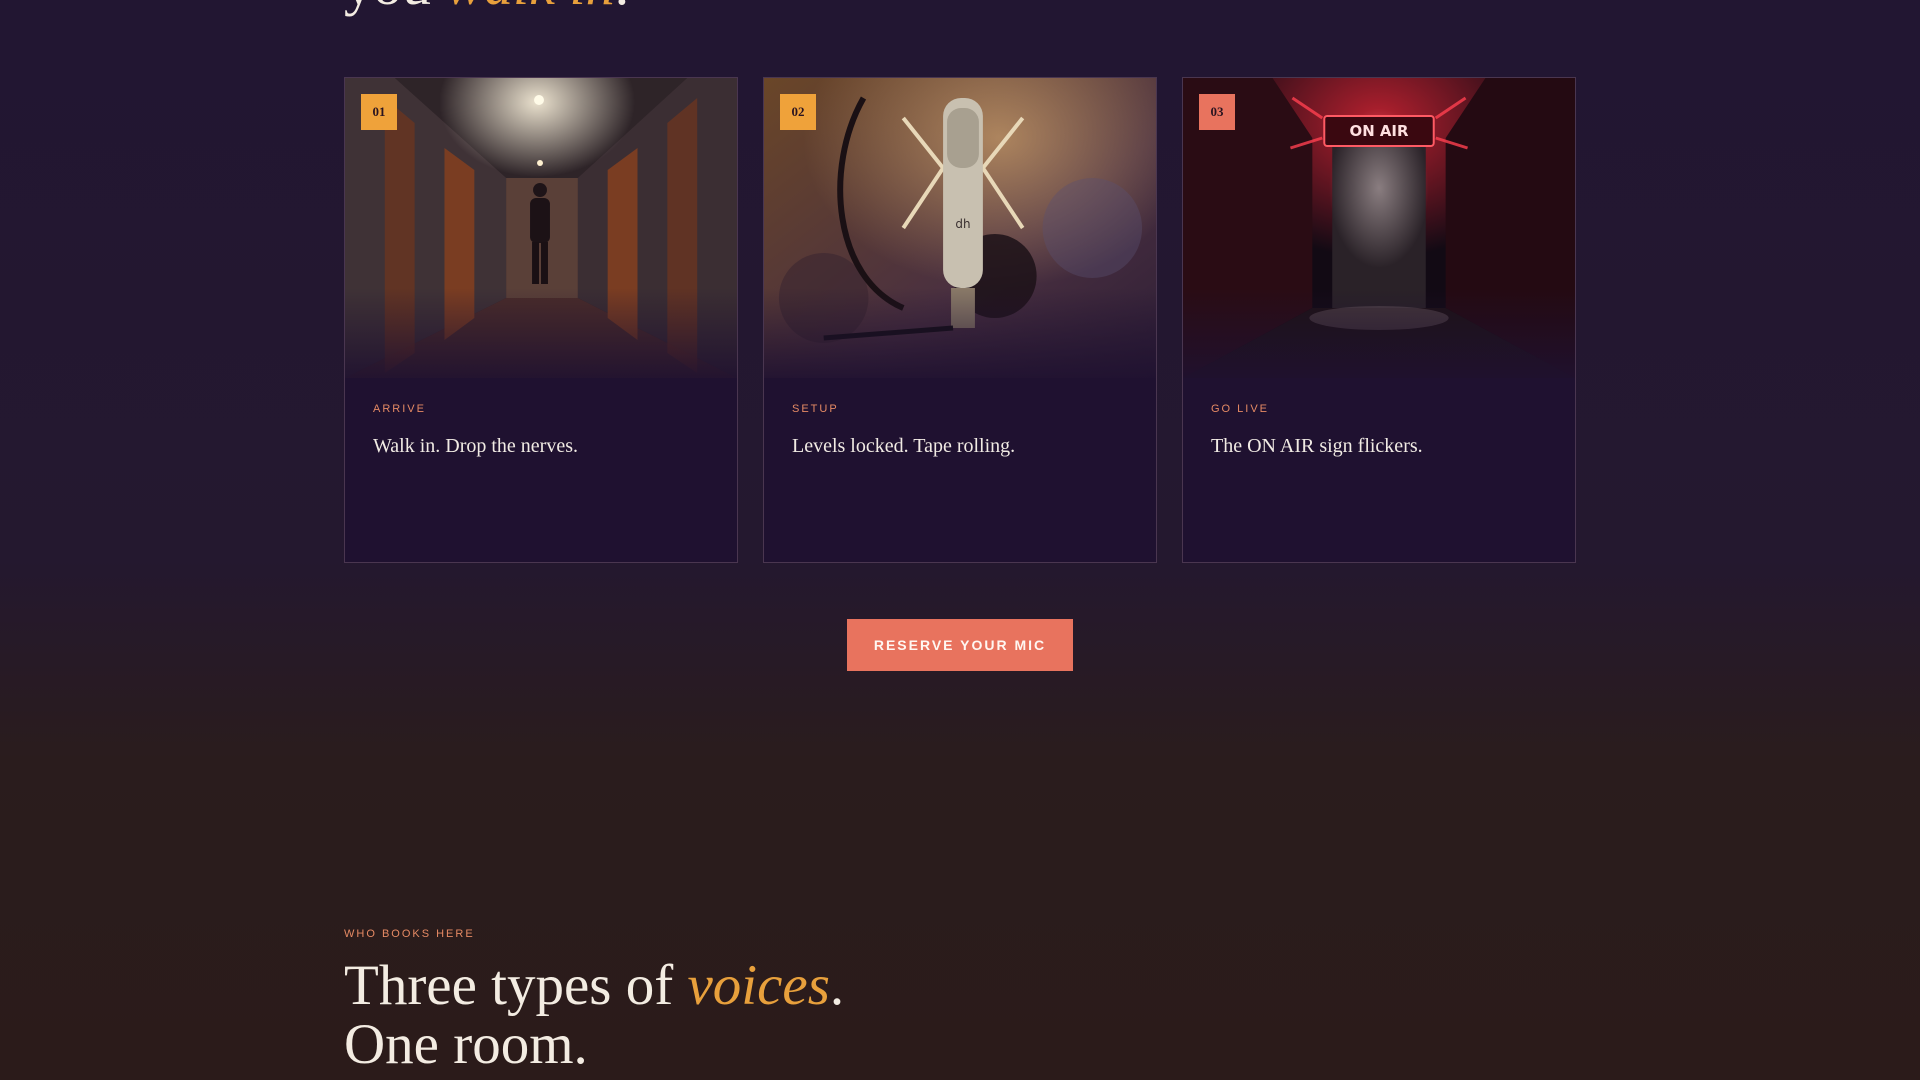 This screenshot has height=1080, width=1920. I want to click on title-line-2: One room., so click(466, 1044).